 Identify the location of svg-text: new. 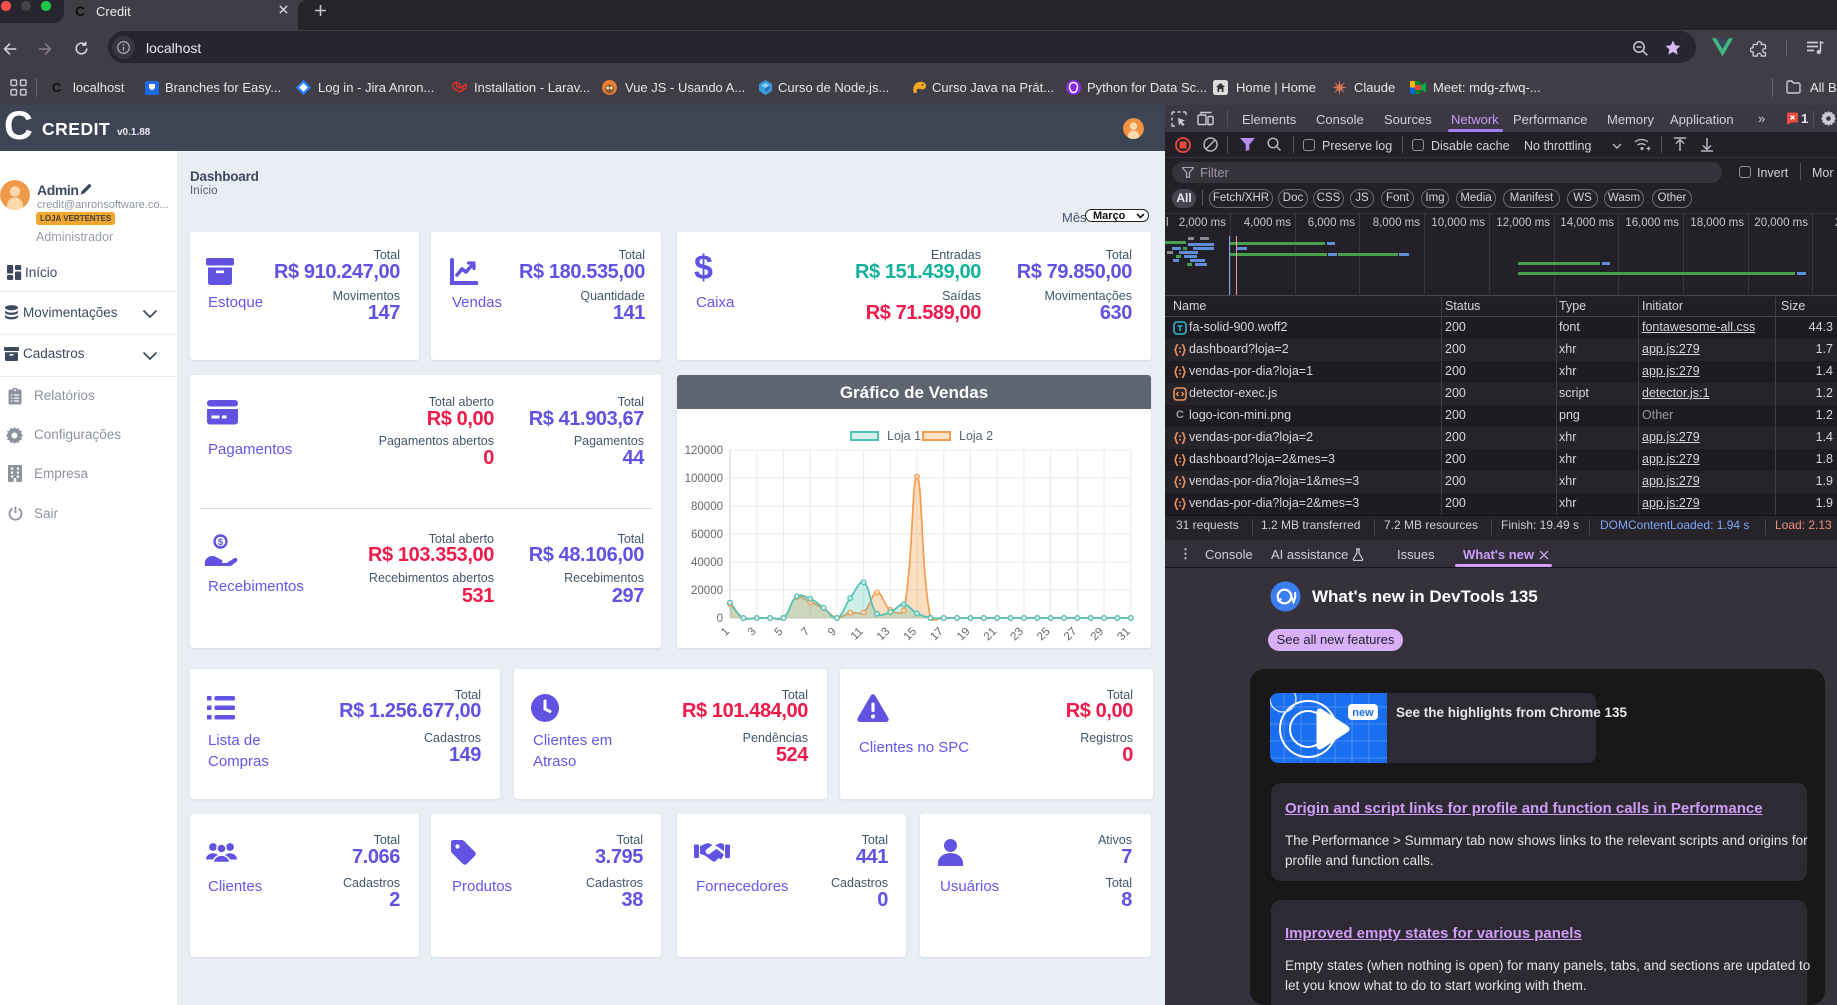
(1363, 713).